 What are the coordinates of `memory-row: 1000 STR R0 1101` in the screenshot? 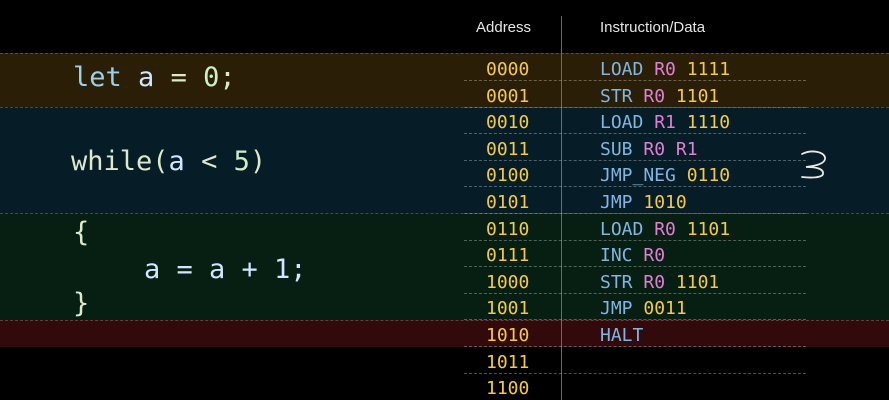 It's located at (444, 281).